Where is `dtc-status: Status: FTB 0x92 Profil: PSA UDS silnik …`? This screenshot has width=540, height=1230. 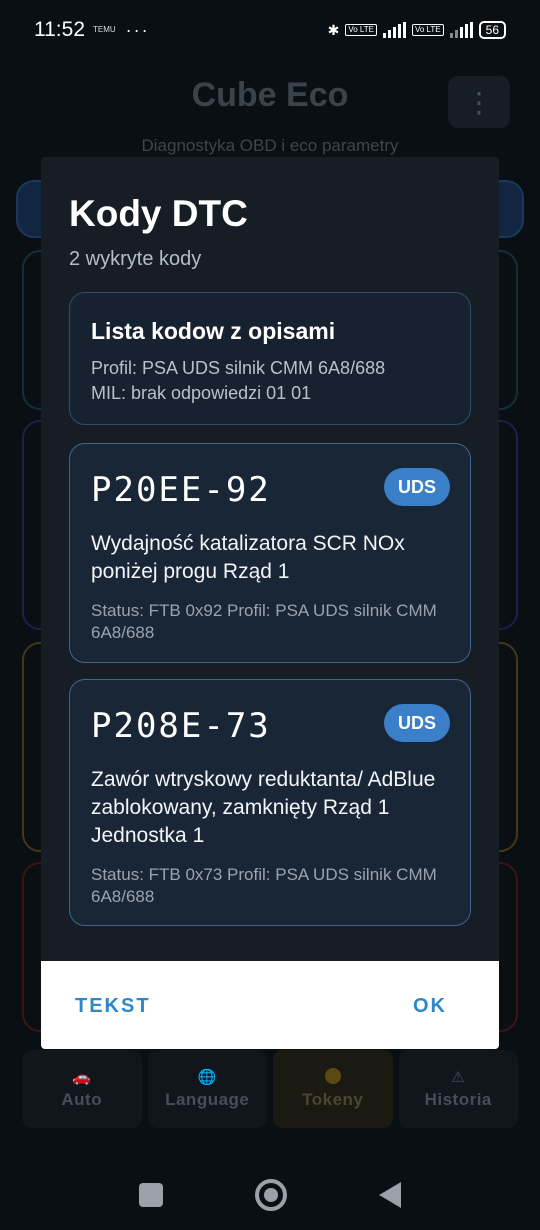 dtc-status: Status: FTB 0x92 Profil: PSA UDS silnik … is located at coordinates (264, 621).